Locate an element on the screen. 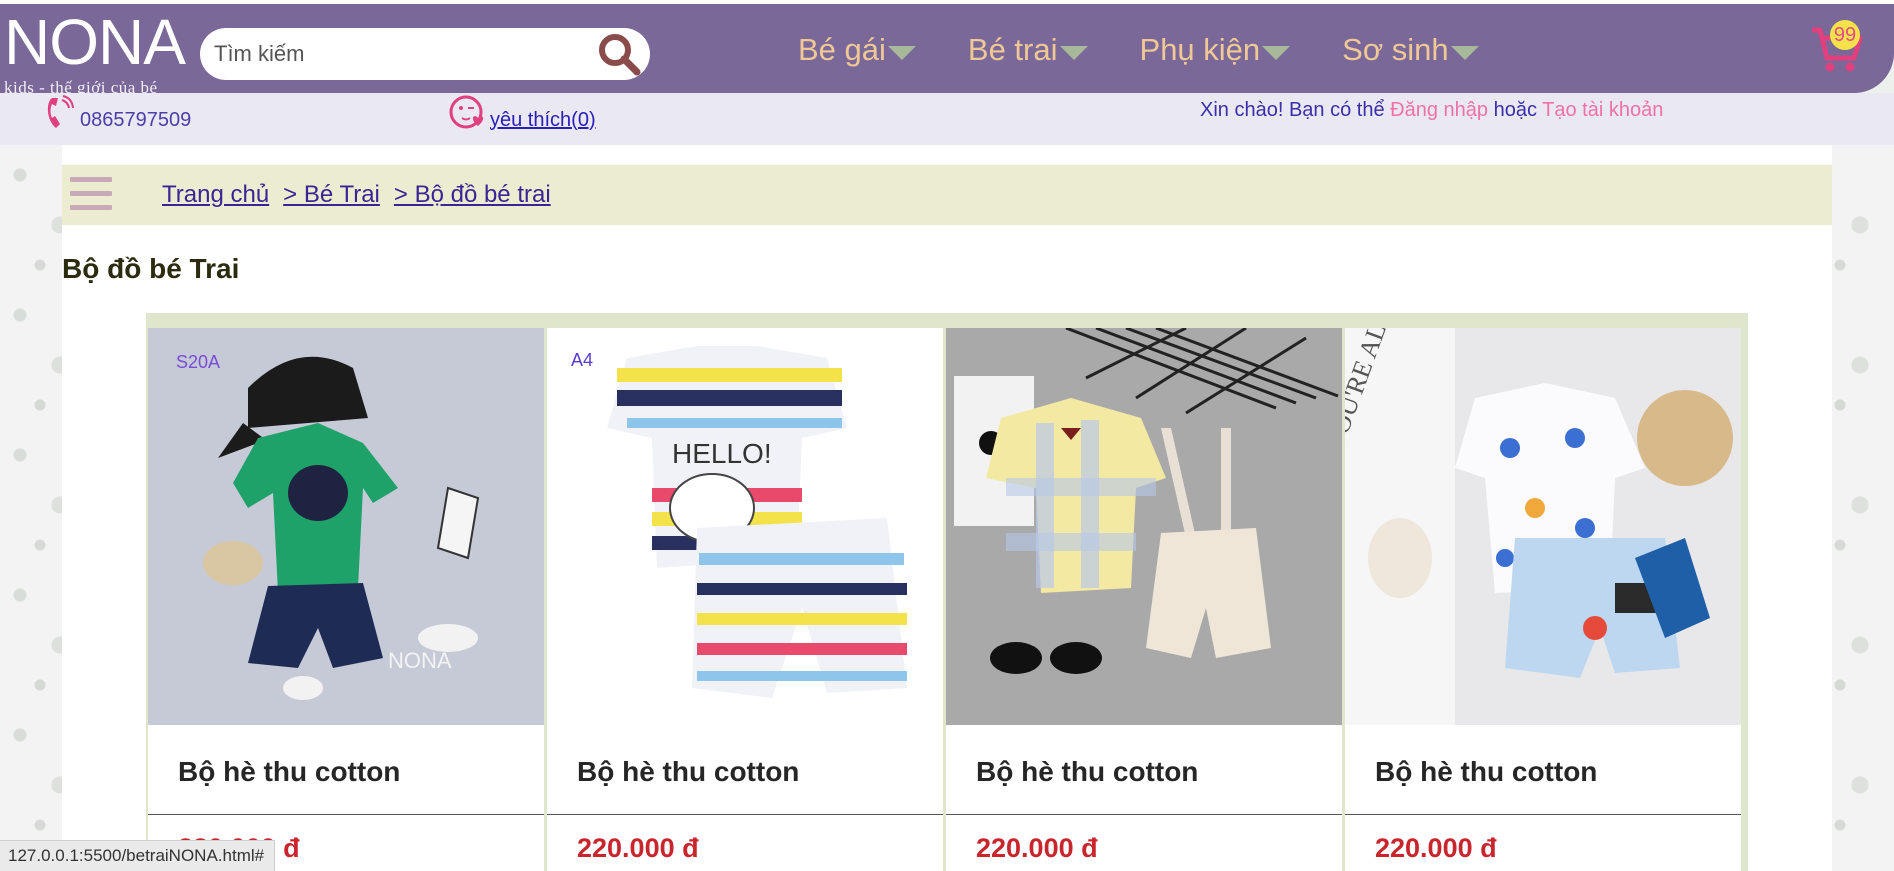 The height and width of the screenshot is (871, 1894). product-card: YOU'RE ALLOWED is located at coordinates (1543, 599).